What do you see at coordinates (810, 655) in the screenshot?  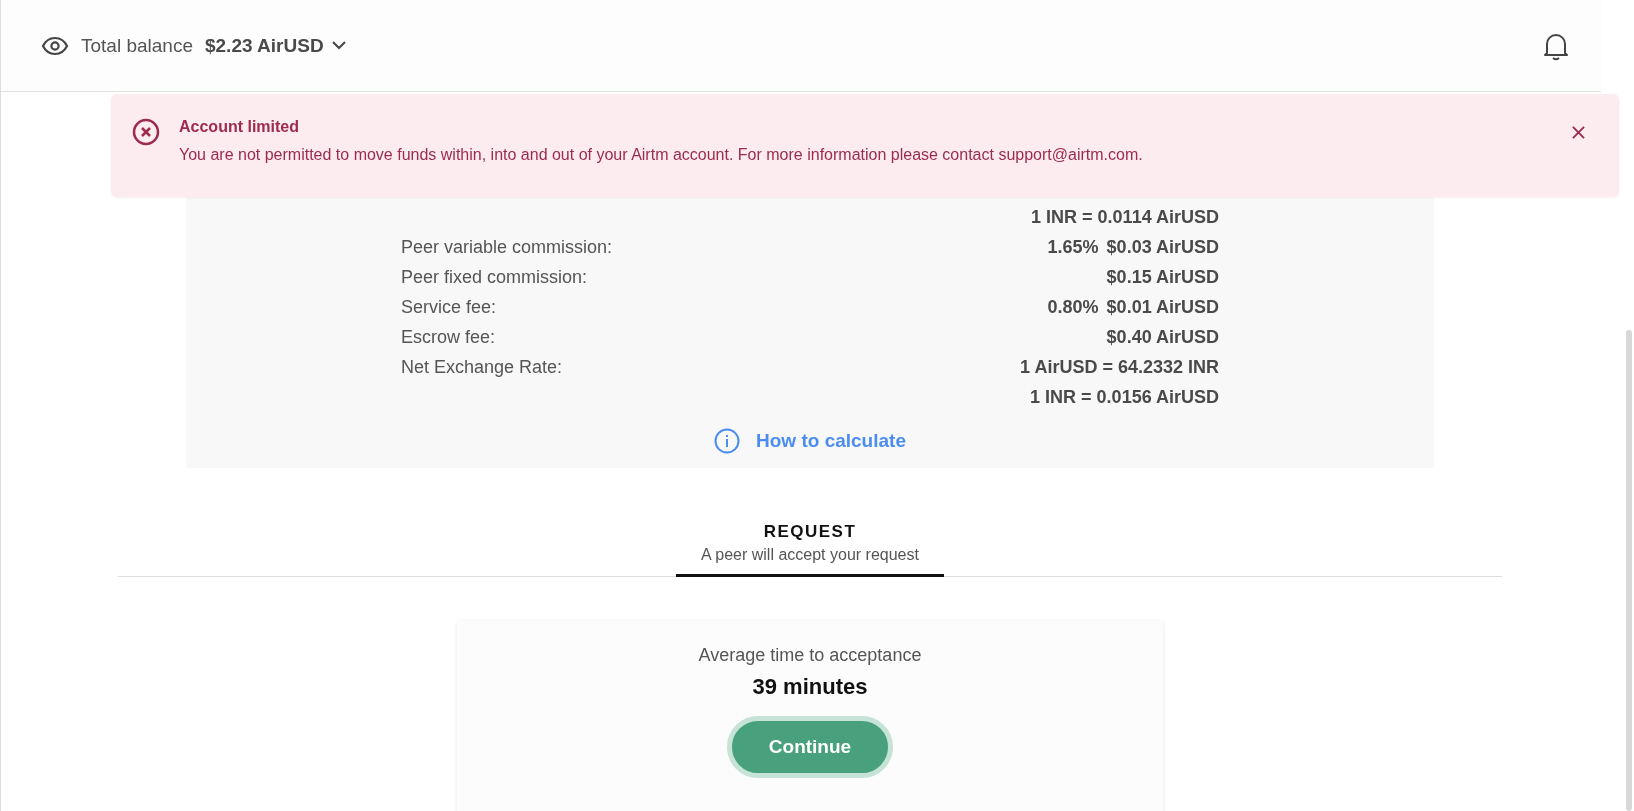 I see `acceptance-caption: Average time to acceptance` at bounding box center [810, 655].